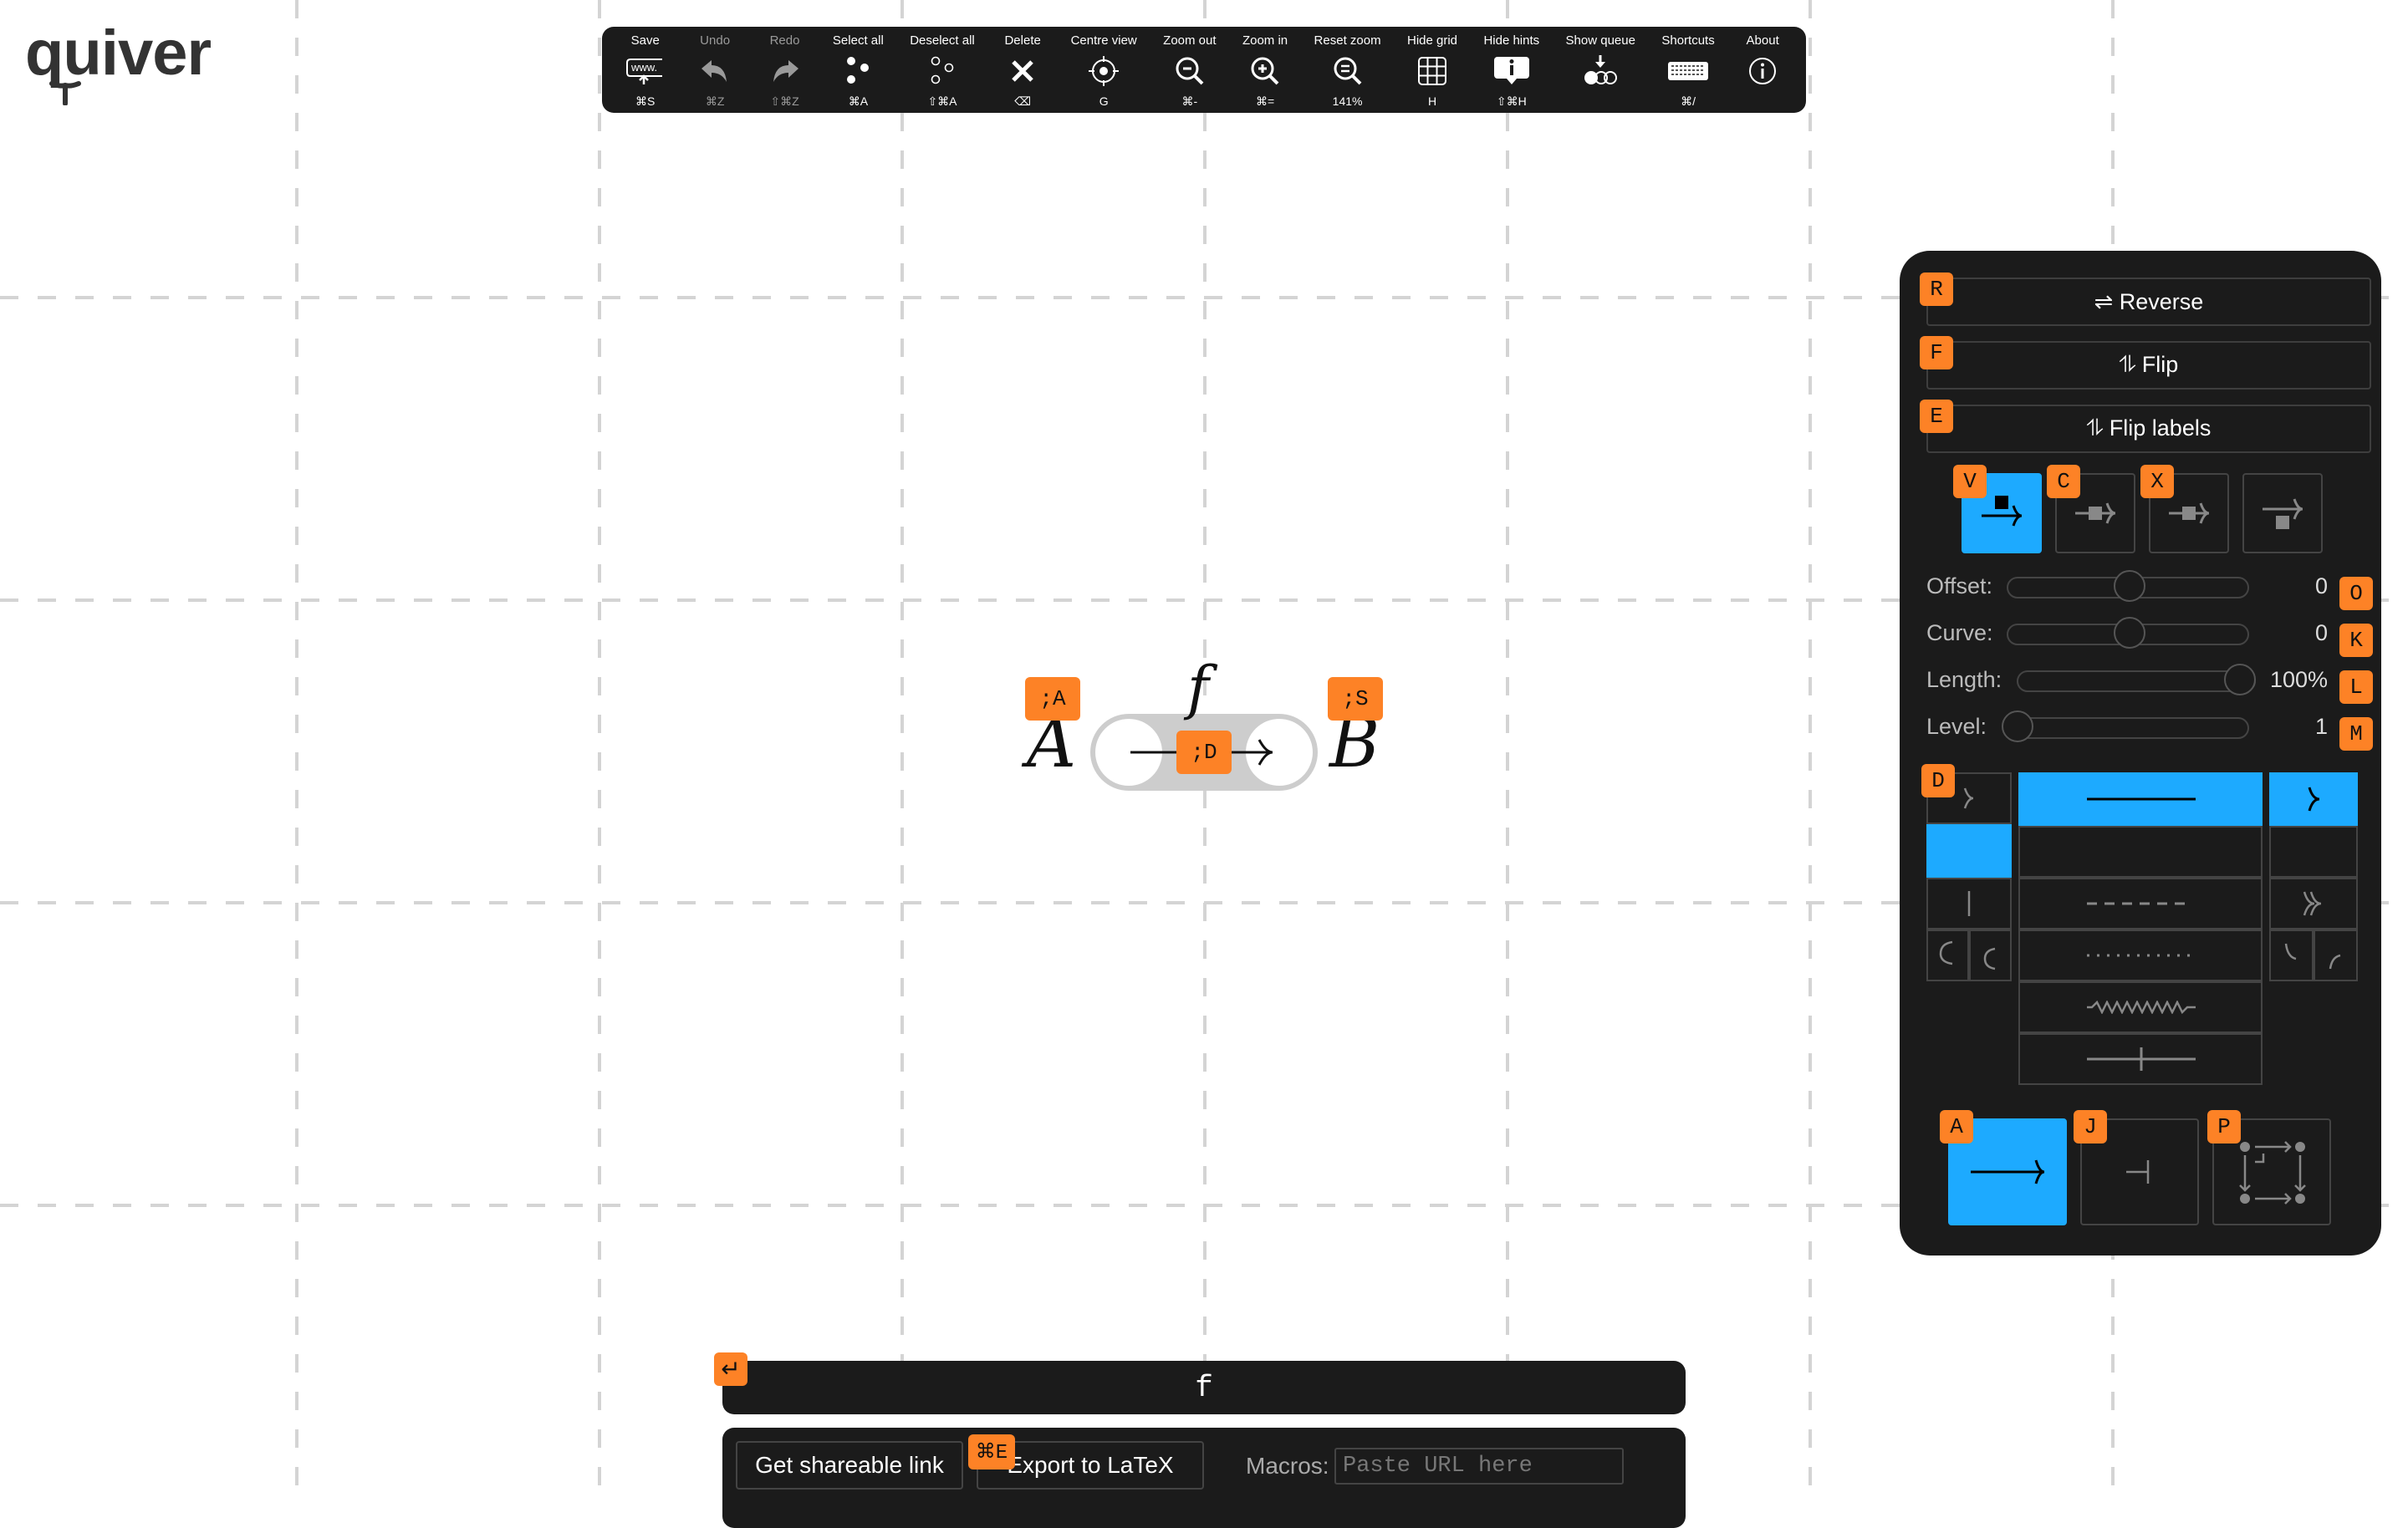  Describe the element at coordinates (2272, 1173) in the screenshot. I see `pullback-icon` at that location.